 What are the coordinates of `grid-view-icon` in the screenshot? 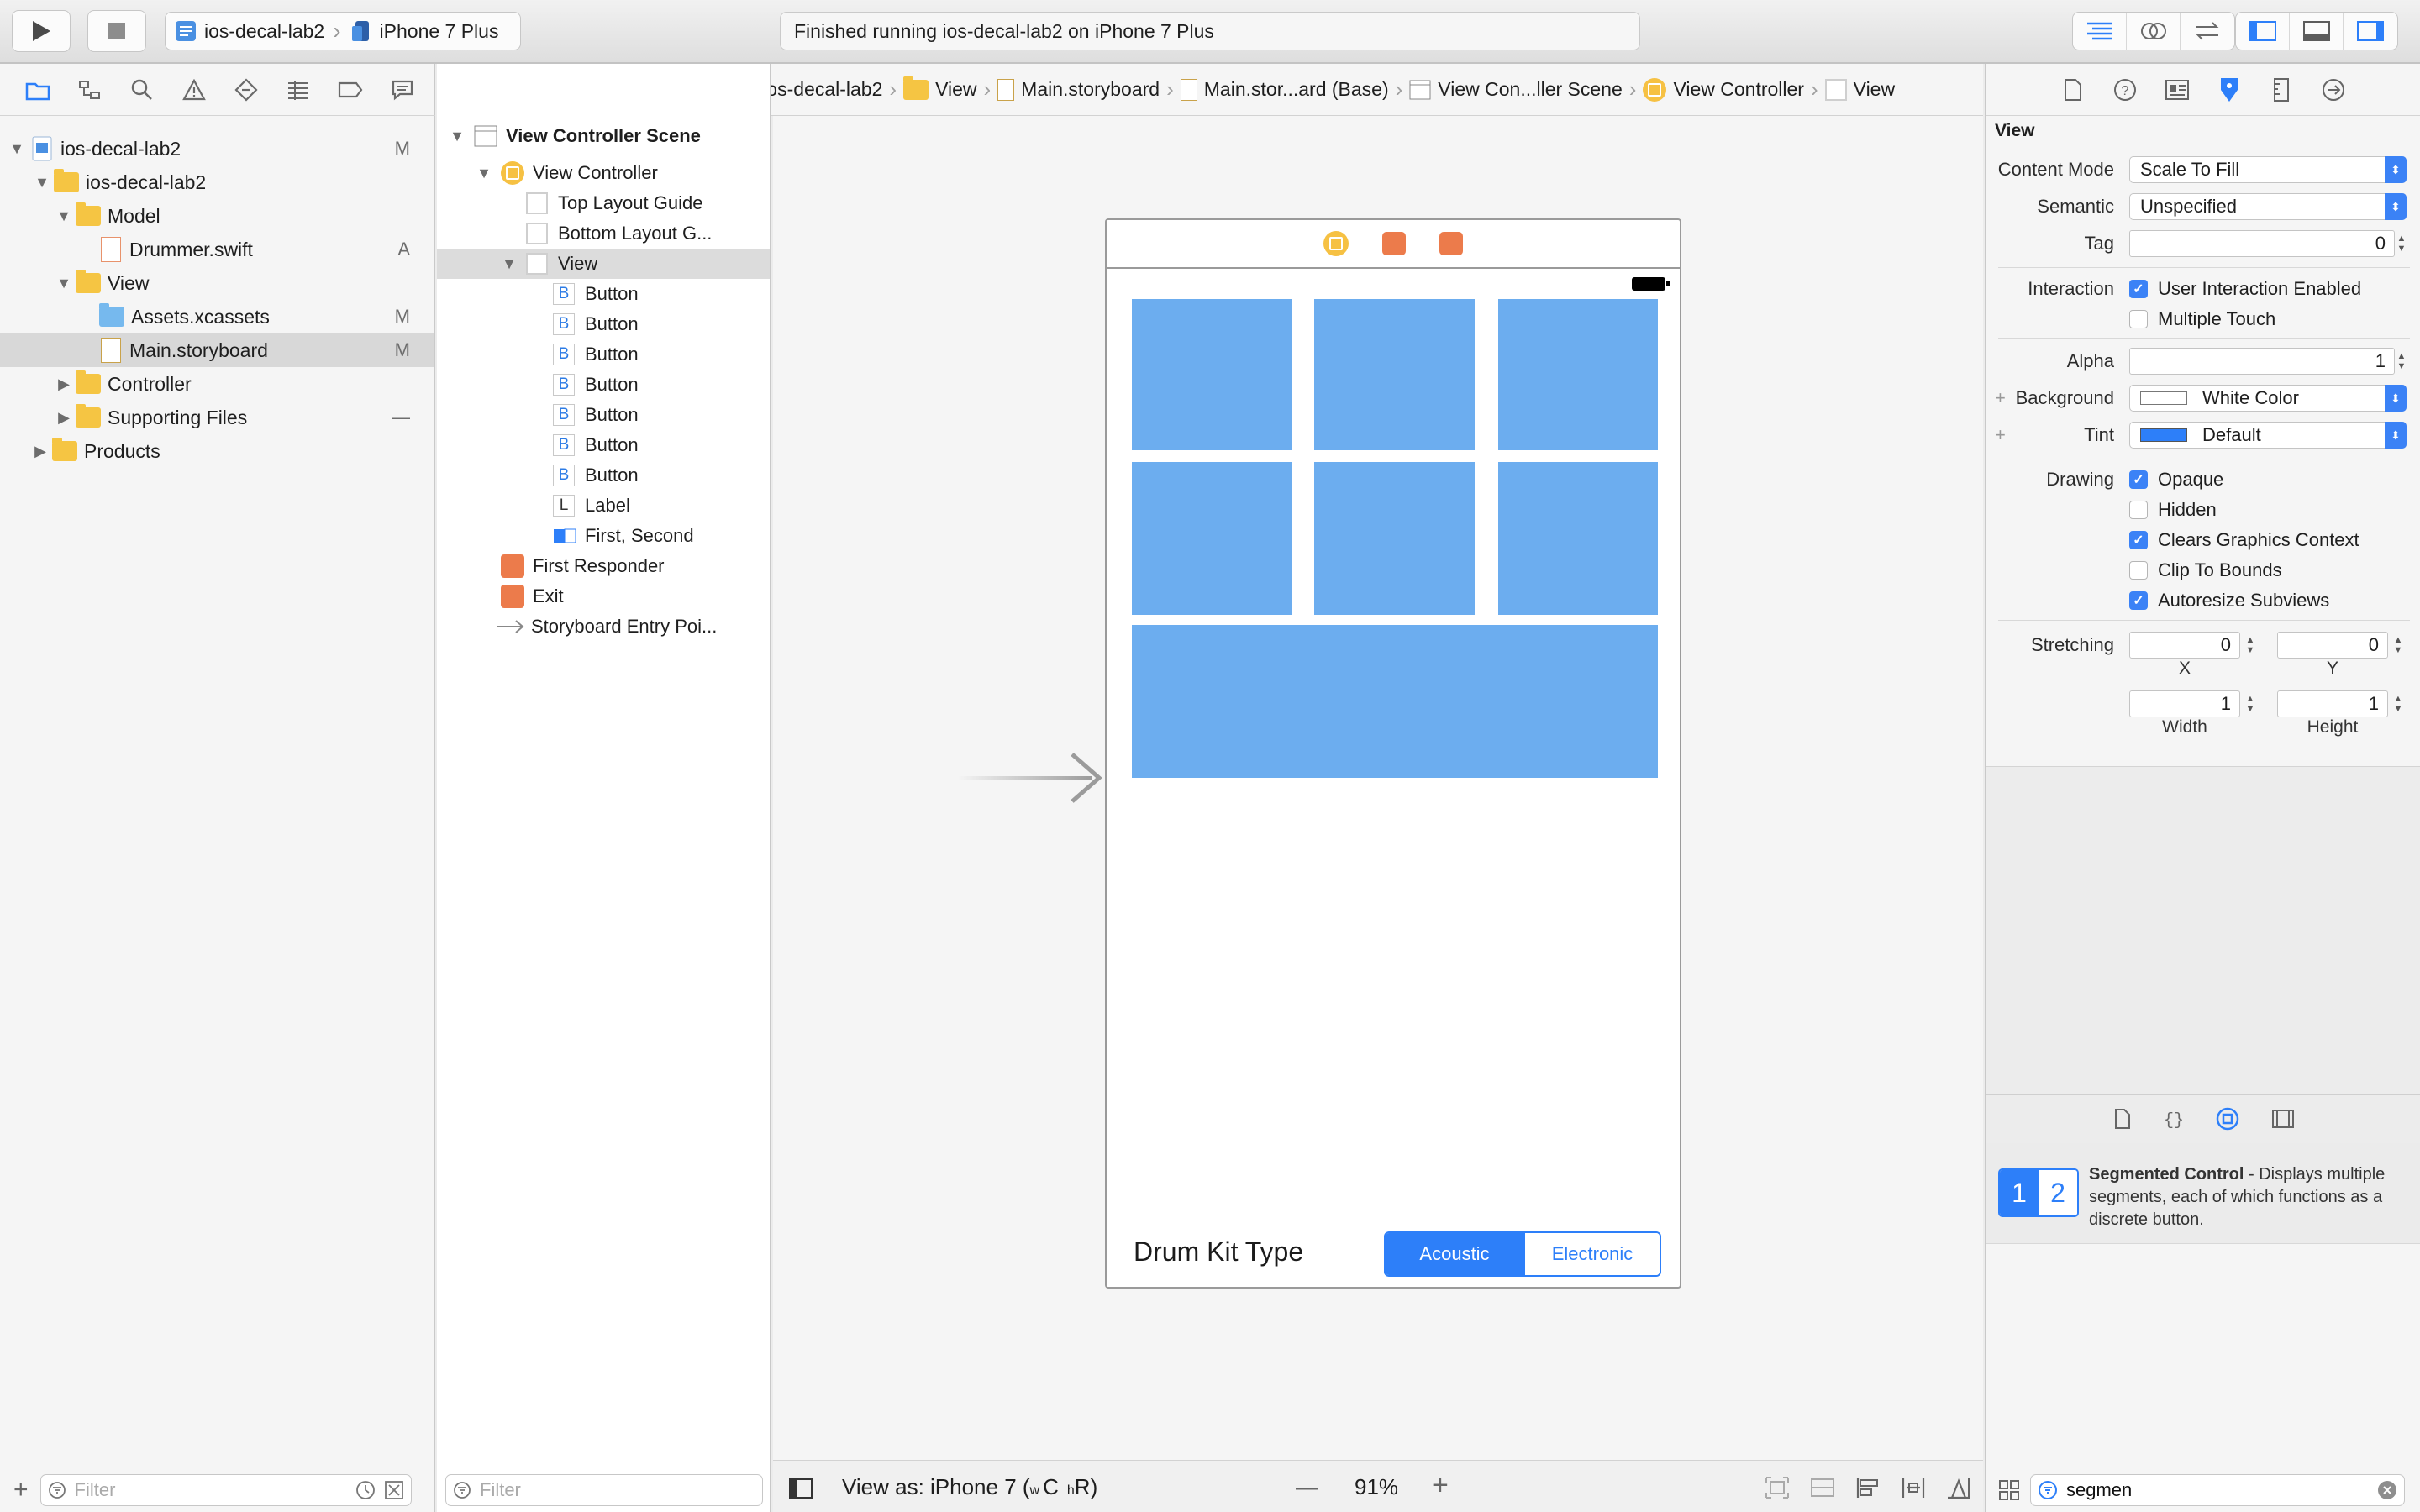 It's located at (2009, 1490).